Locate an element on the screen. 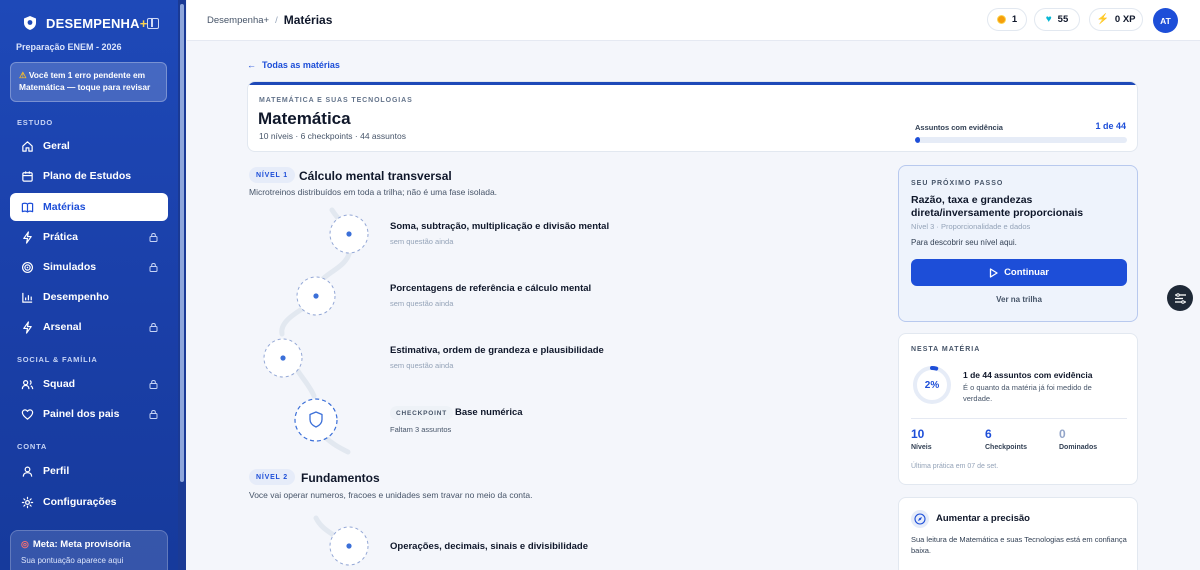  floating-menu-button is located at coordinates (1180, 298).